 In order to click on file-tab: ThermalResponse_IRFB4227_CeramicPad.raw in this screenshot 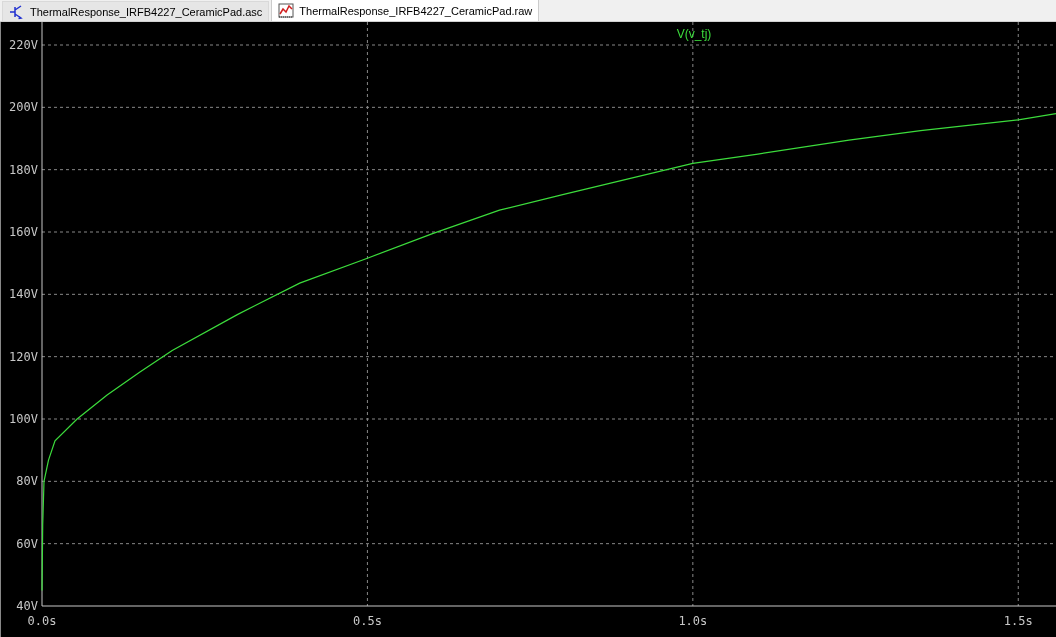, I will do `click(405, 10)`.